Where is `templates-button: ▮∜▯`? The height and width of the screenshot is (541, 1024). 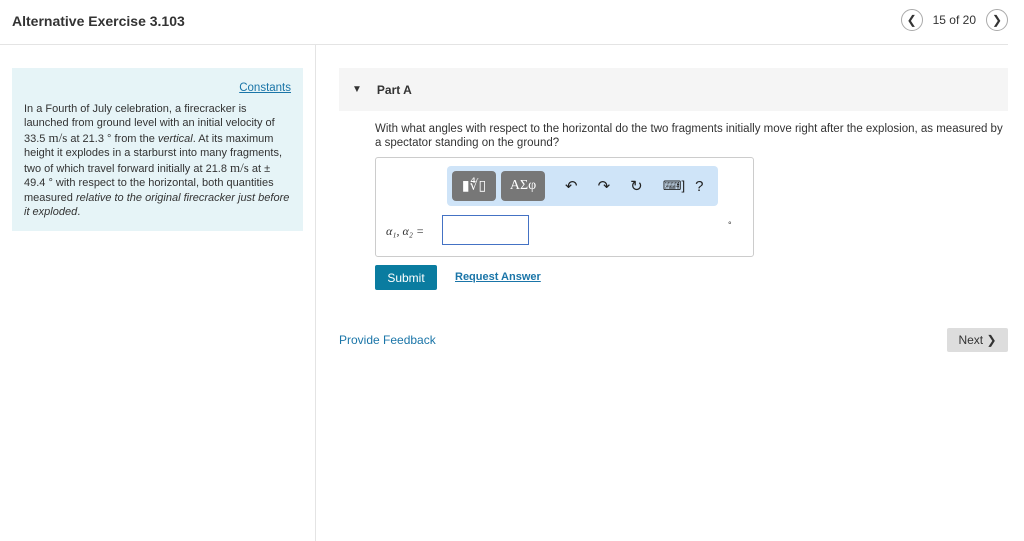 templates-button: ▮∜▯ is located at coordinates (474, 186).